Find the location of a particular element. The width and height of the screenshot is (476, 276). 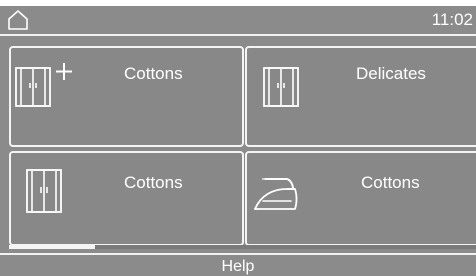

help-button: Help is located at coordinates (238, 266).